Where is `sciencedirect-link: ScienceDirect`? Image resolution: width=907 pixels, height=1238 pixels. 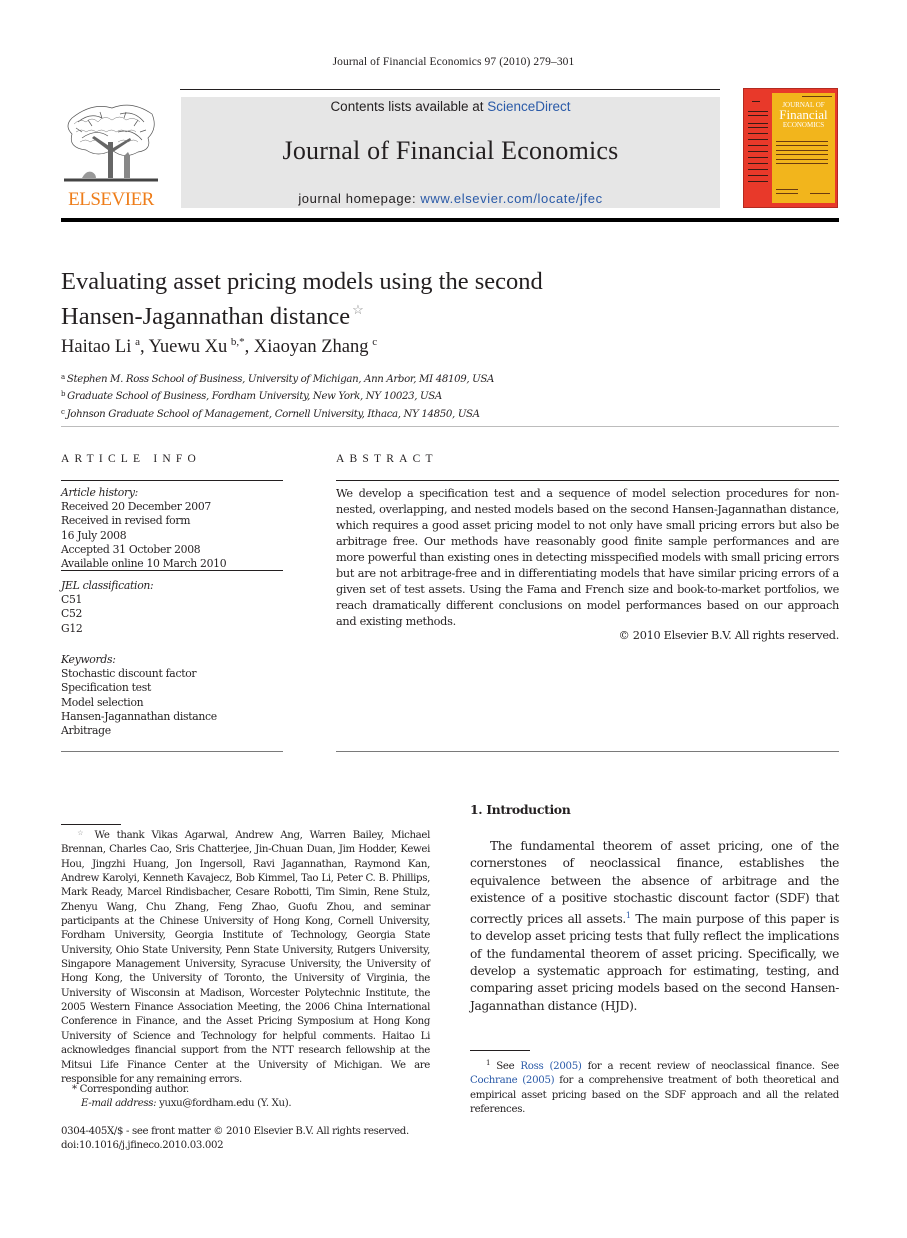 sciencedirect-link: ScienceDirect is located at coordinates (528, 106).